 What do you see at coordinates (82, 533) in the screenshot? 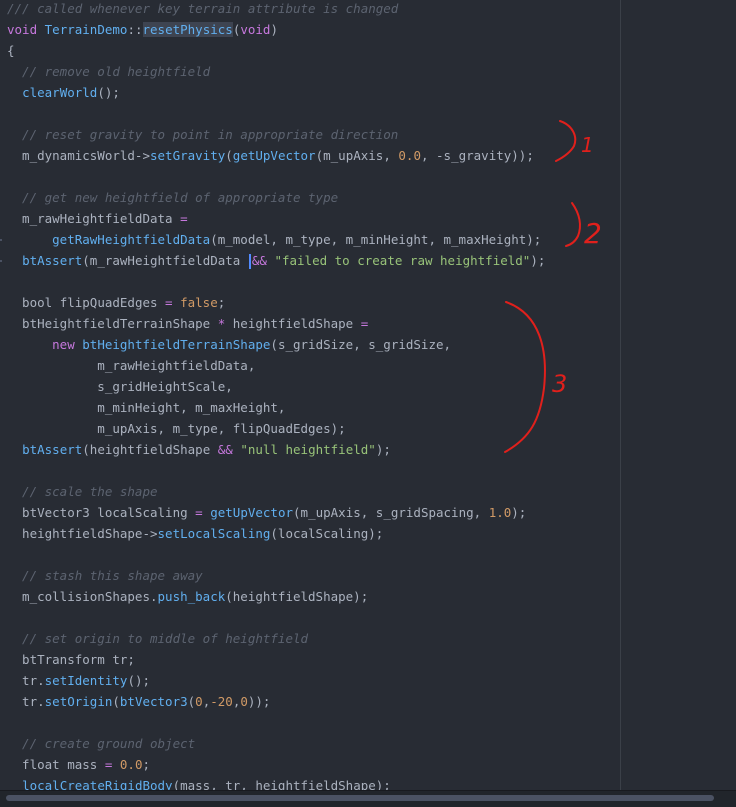
I see `code-token: heightfieldShape->` at bounding box center [82, 533].